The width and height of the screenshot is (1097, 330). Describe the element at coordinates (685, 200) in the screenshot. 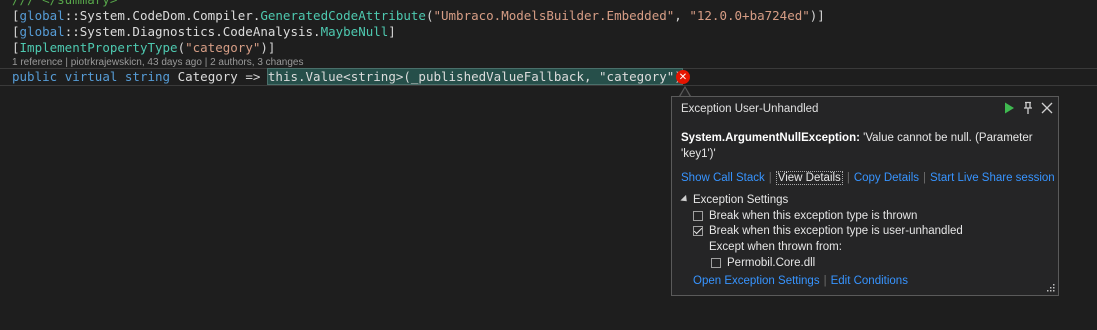

I see `collapse-triangle-icon` at that location.